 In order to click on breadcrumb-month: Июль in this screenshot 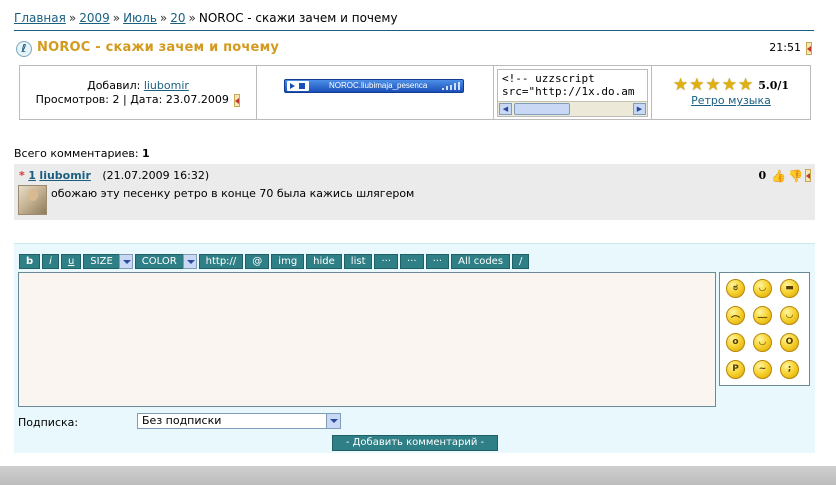, I will do `click(140, 18)`.